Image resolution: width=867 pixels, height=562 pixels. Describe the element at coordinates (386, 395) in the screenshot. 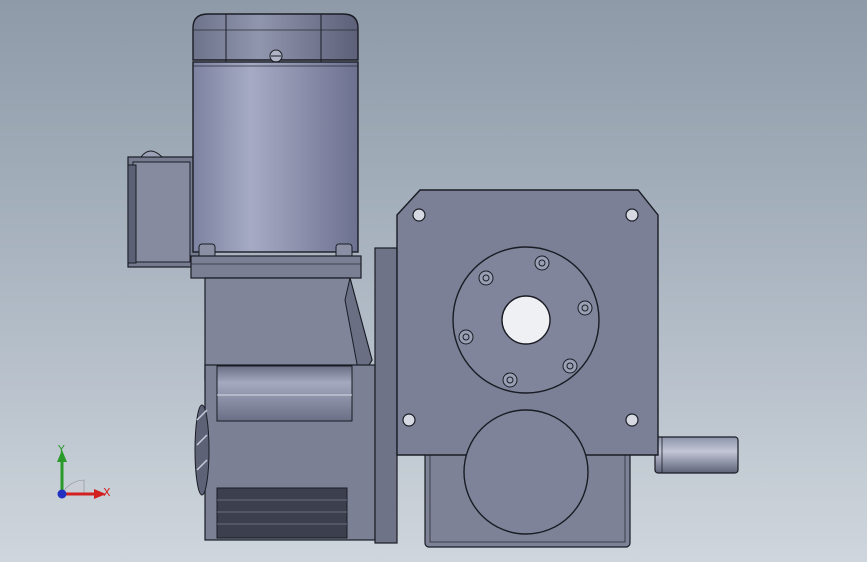

I see `connector-plate` at that location.